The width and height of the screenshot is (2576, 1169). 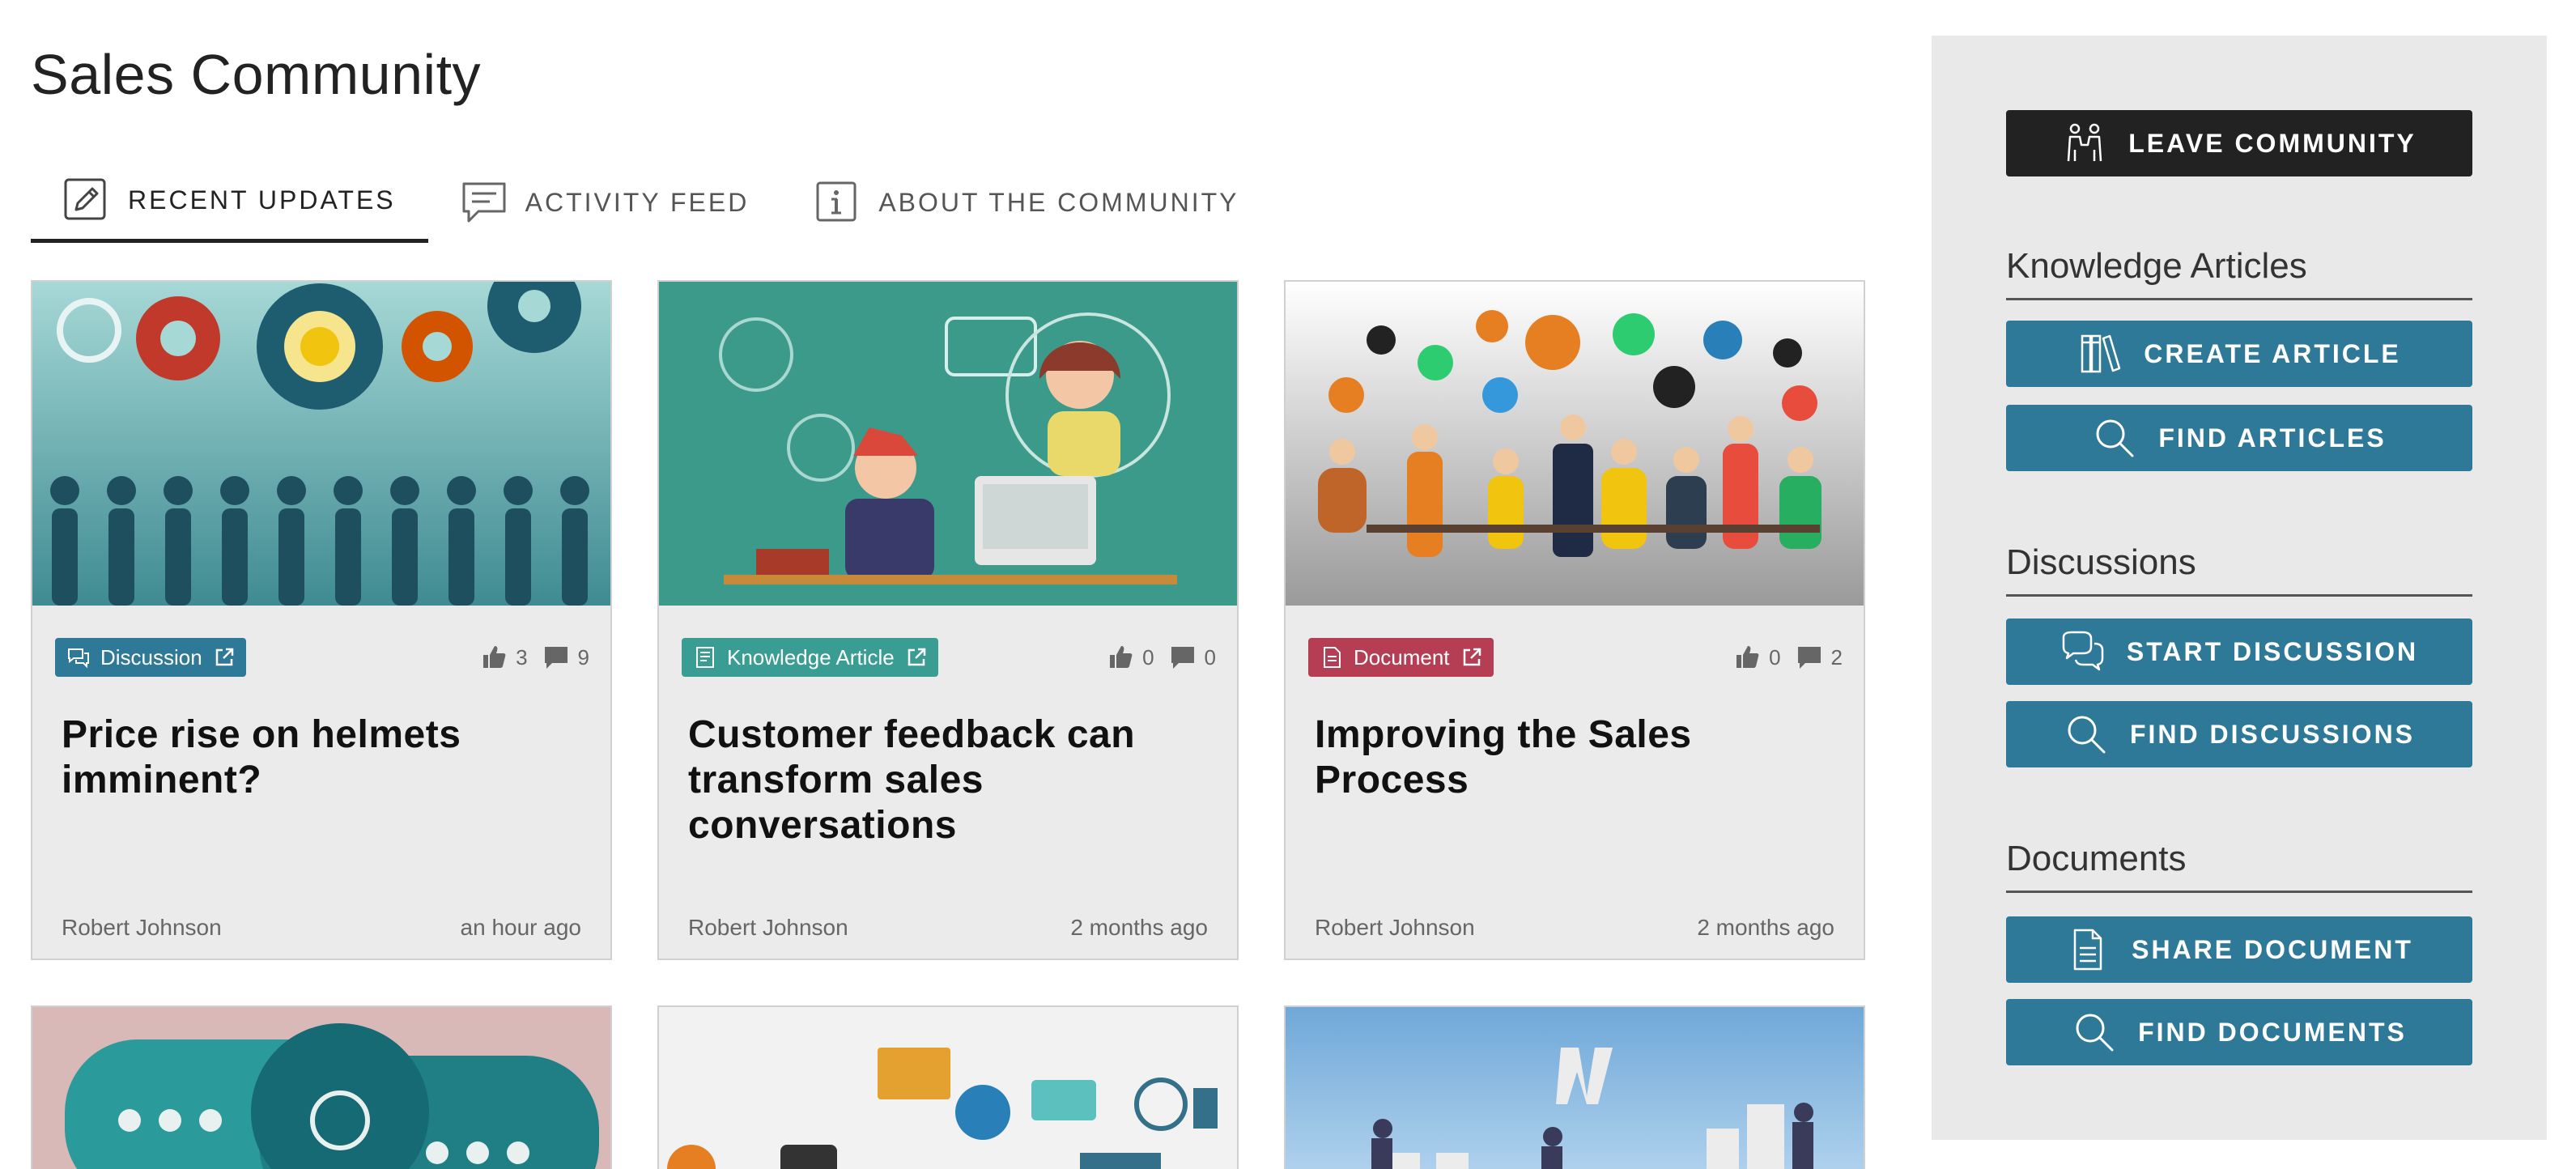 What do you see at coordinates (321, 757) in the screenshot?
I see `card-title: Price rise on helmets imminent?` at bounding box center [321, 757].